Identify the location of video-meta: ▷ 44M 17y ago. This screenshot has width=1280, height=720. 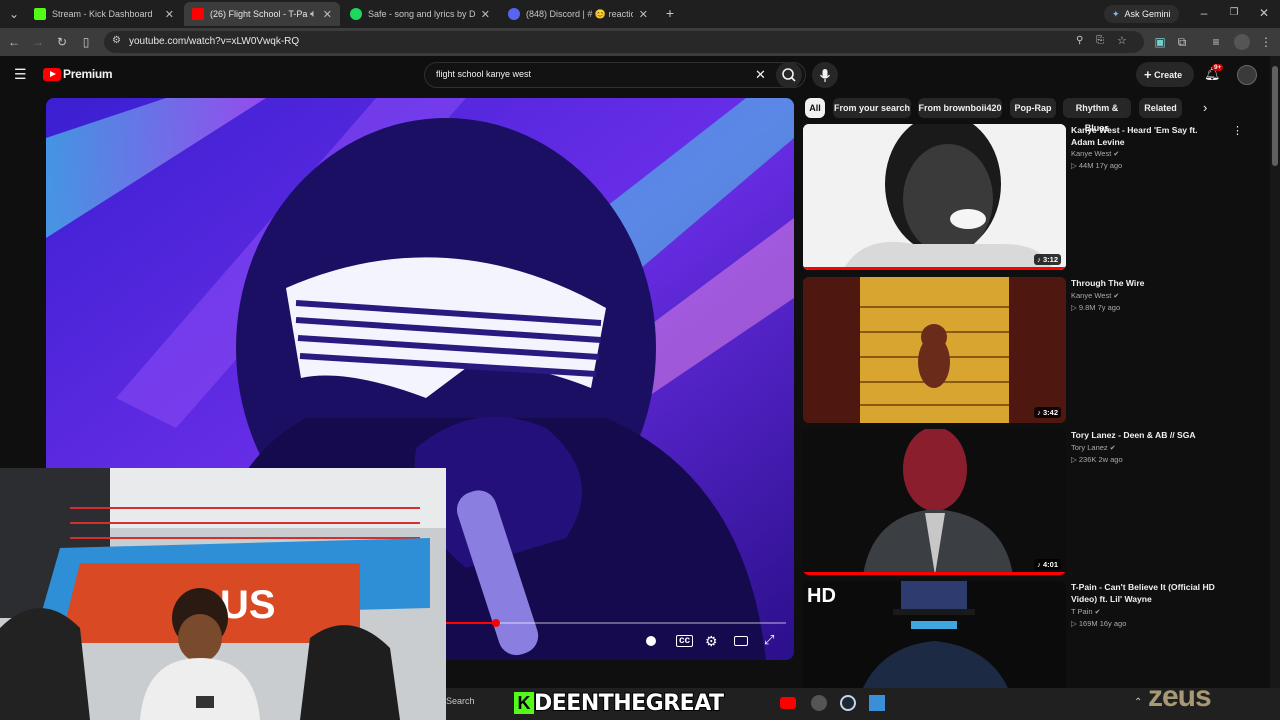
(1097, 165).